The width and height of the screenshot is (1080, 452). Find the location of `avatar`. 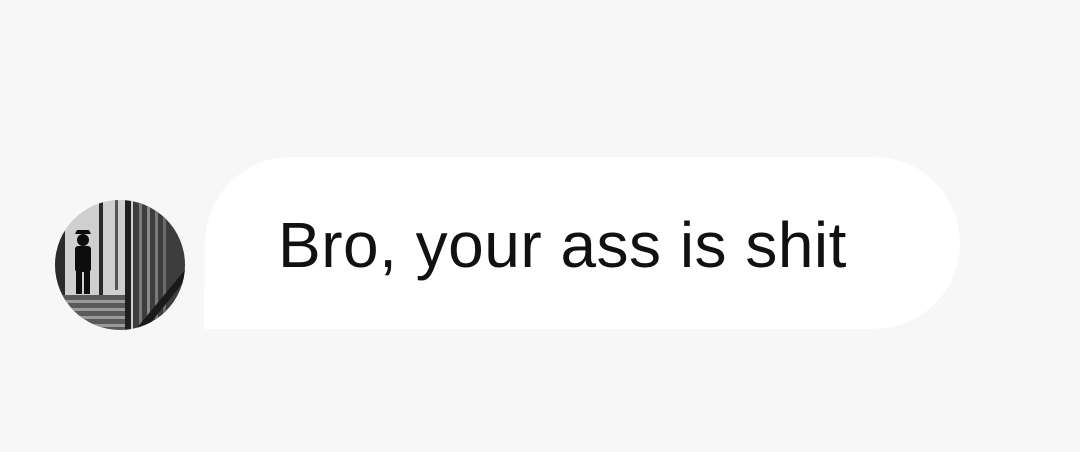

avatar is located at coordinates (120, 265).